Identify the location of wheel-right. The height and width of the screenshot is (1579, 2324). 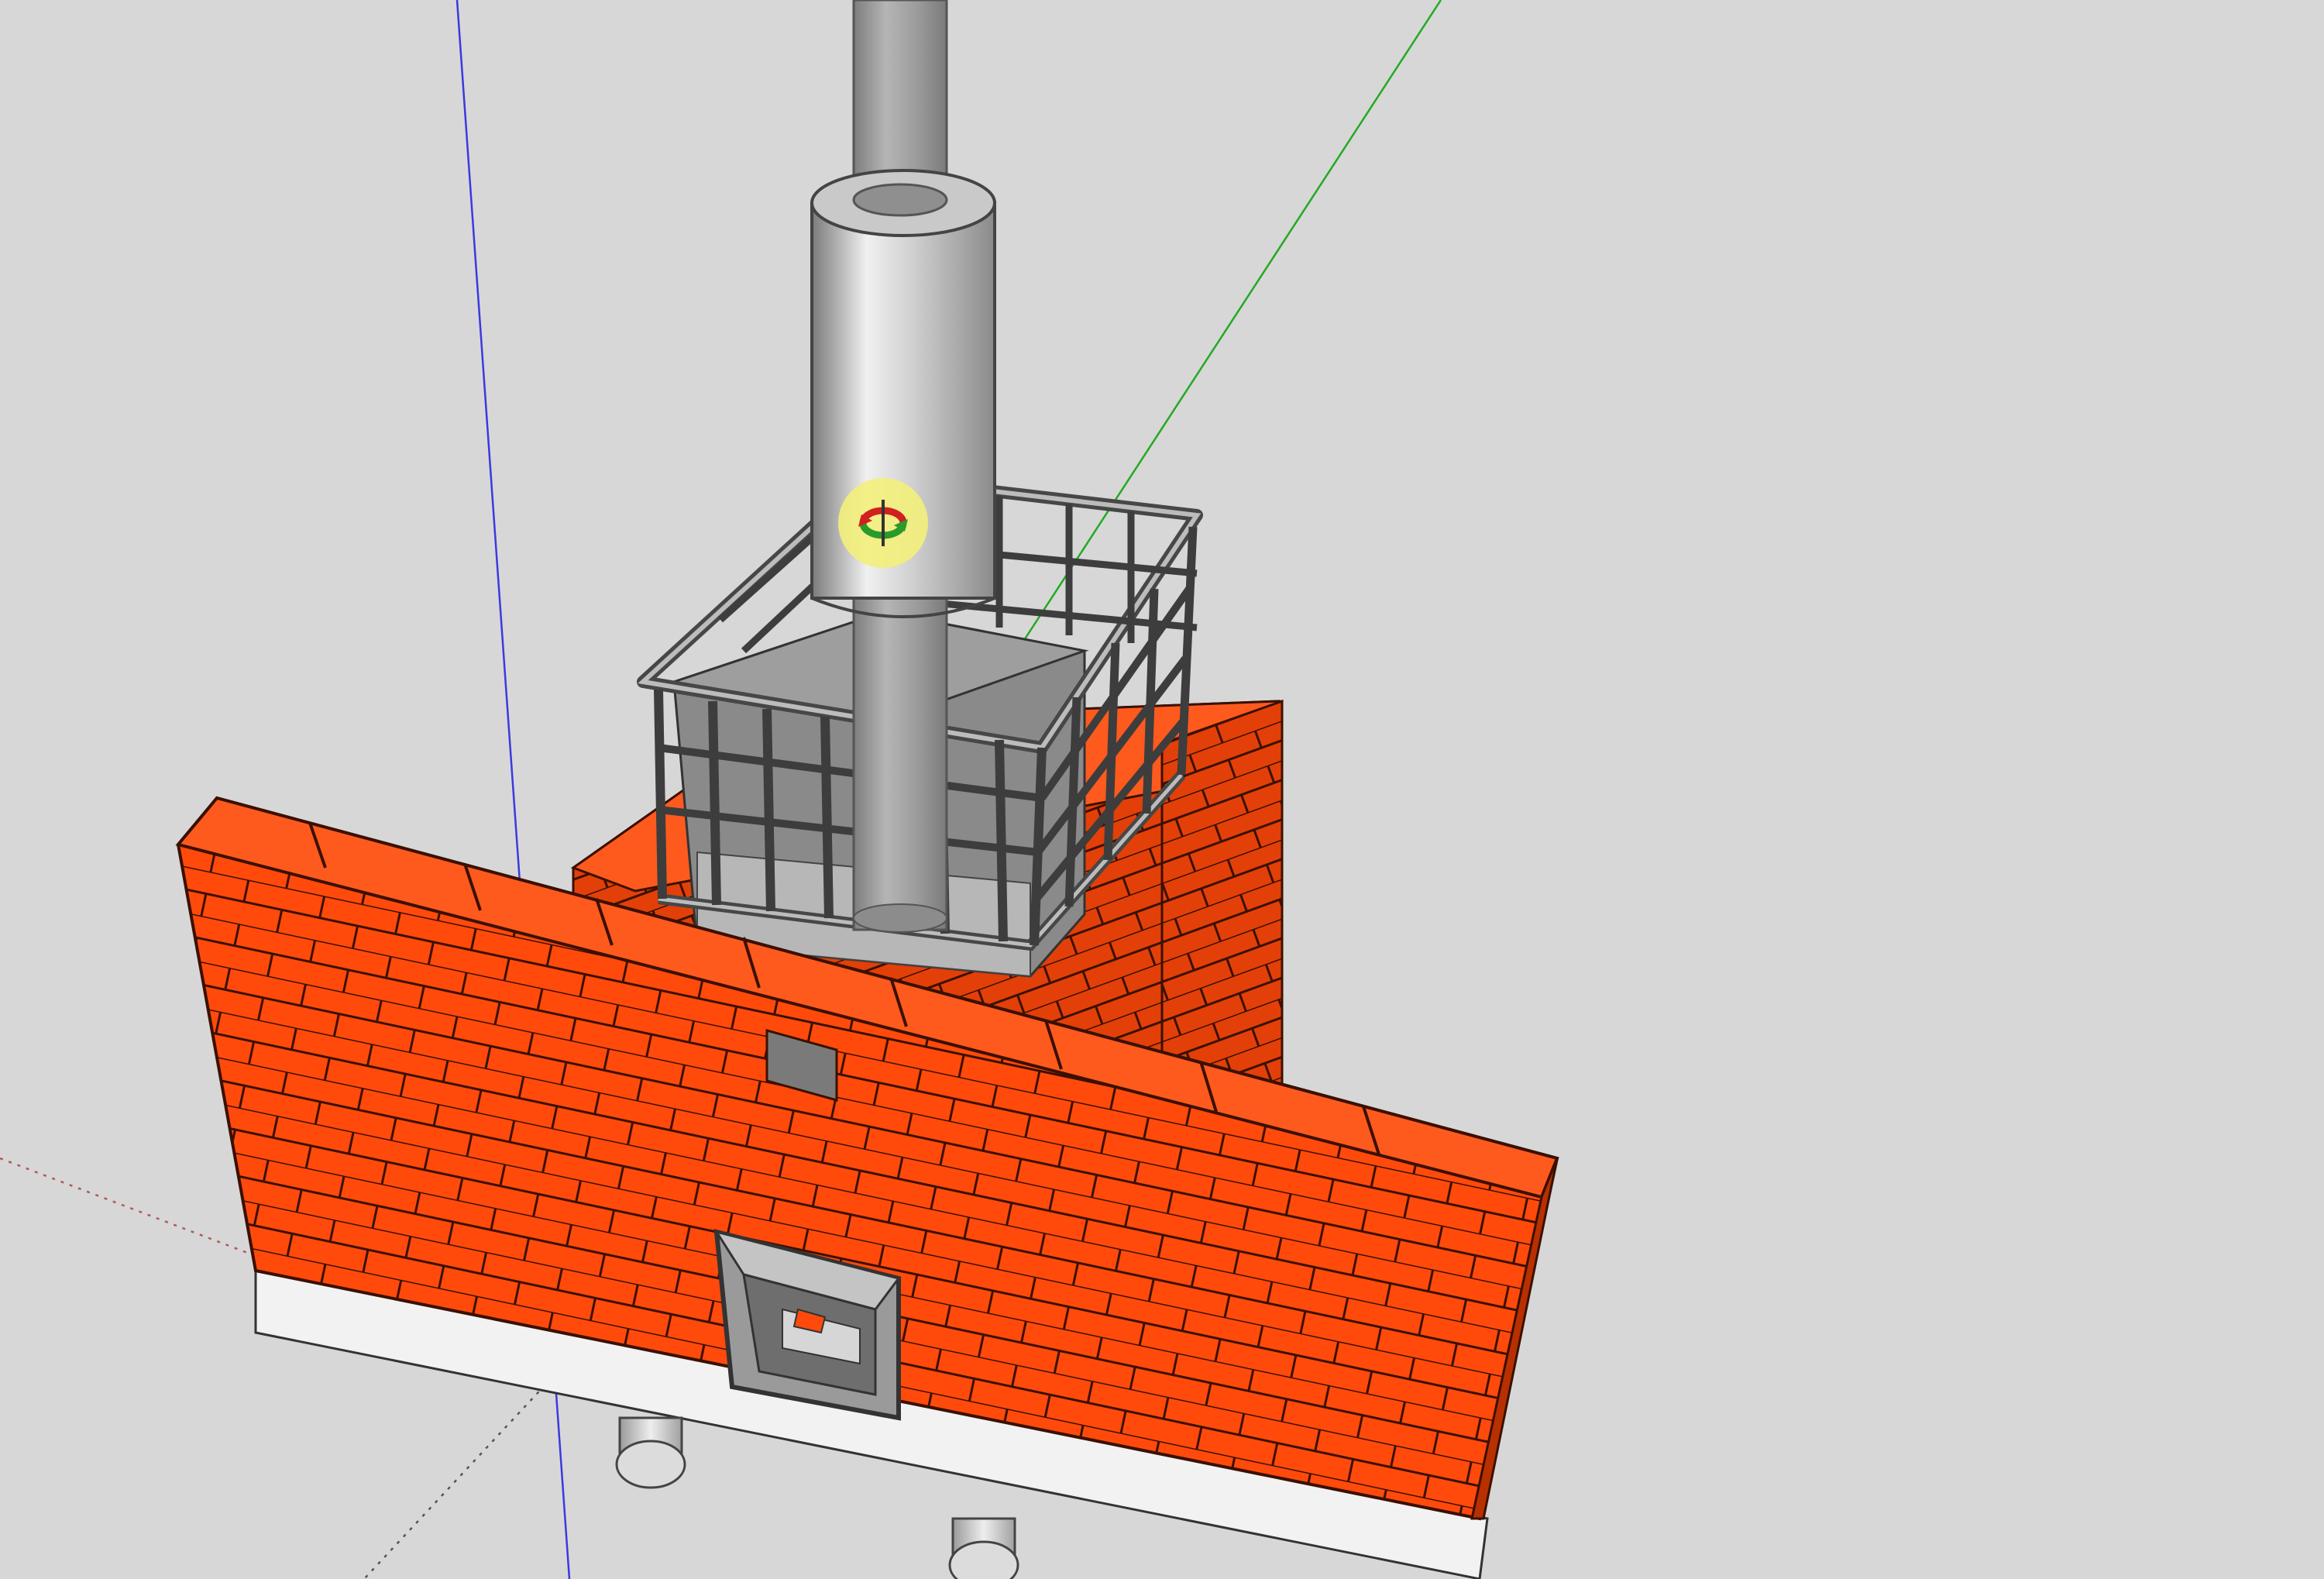
(983, 1548).